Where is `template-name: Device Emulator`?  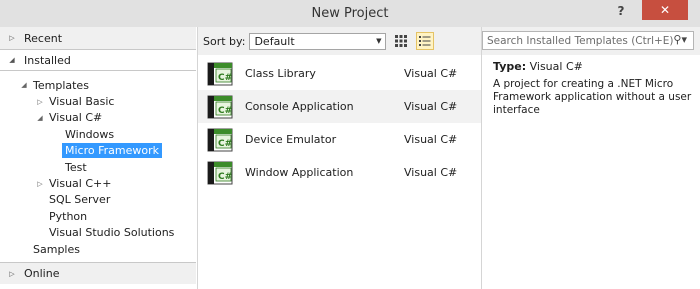
template-name: Device Emulator is located at coordinates (291, 139).